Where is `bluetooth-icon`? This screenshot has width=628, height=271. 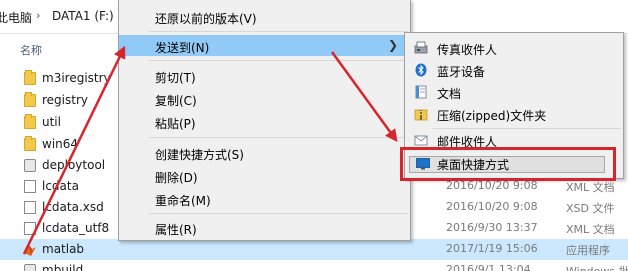 bluetooth-icon is located at coordinates (421, 70).